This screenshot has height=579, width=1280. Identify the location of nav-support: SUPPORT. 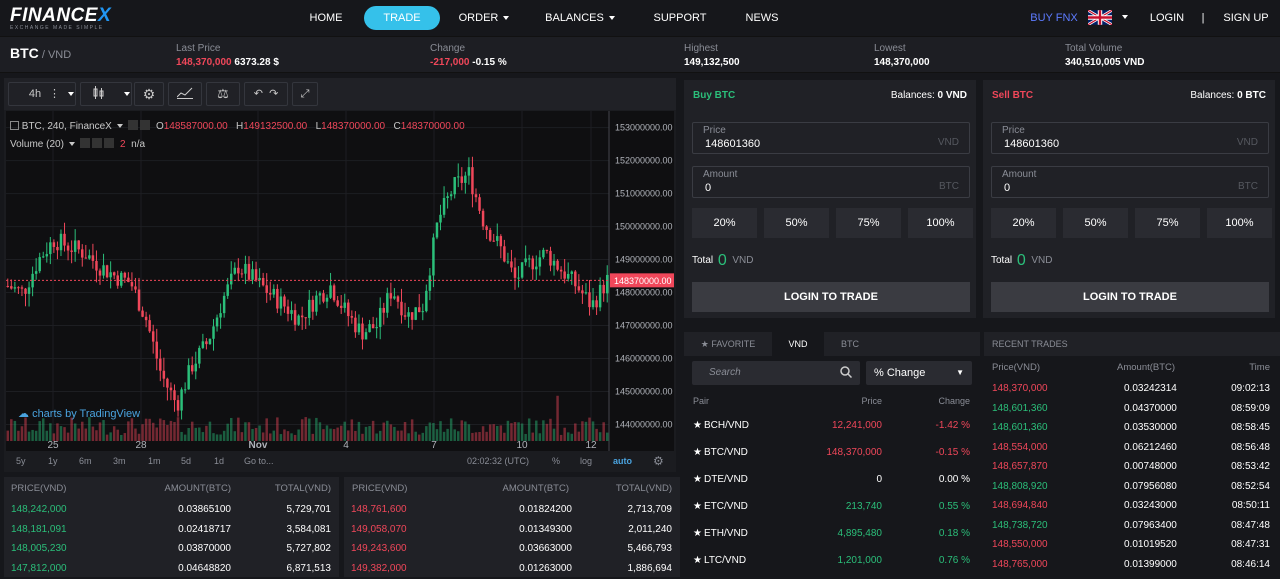
(680, 18).